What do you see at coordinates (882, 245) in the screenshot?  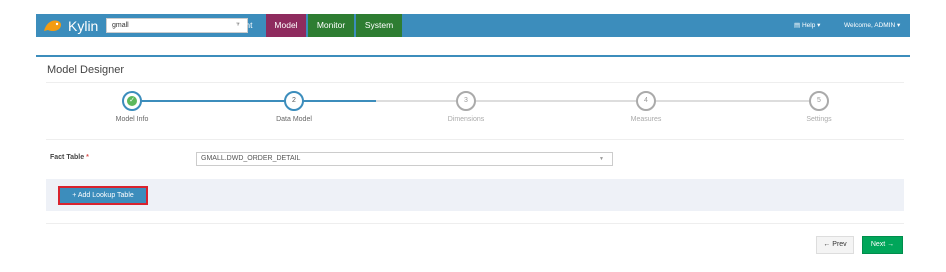 I see `next-button: Next →` at bounding box center [882, 245].